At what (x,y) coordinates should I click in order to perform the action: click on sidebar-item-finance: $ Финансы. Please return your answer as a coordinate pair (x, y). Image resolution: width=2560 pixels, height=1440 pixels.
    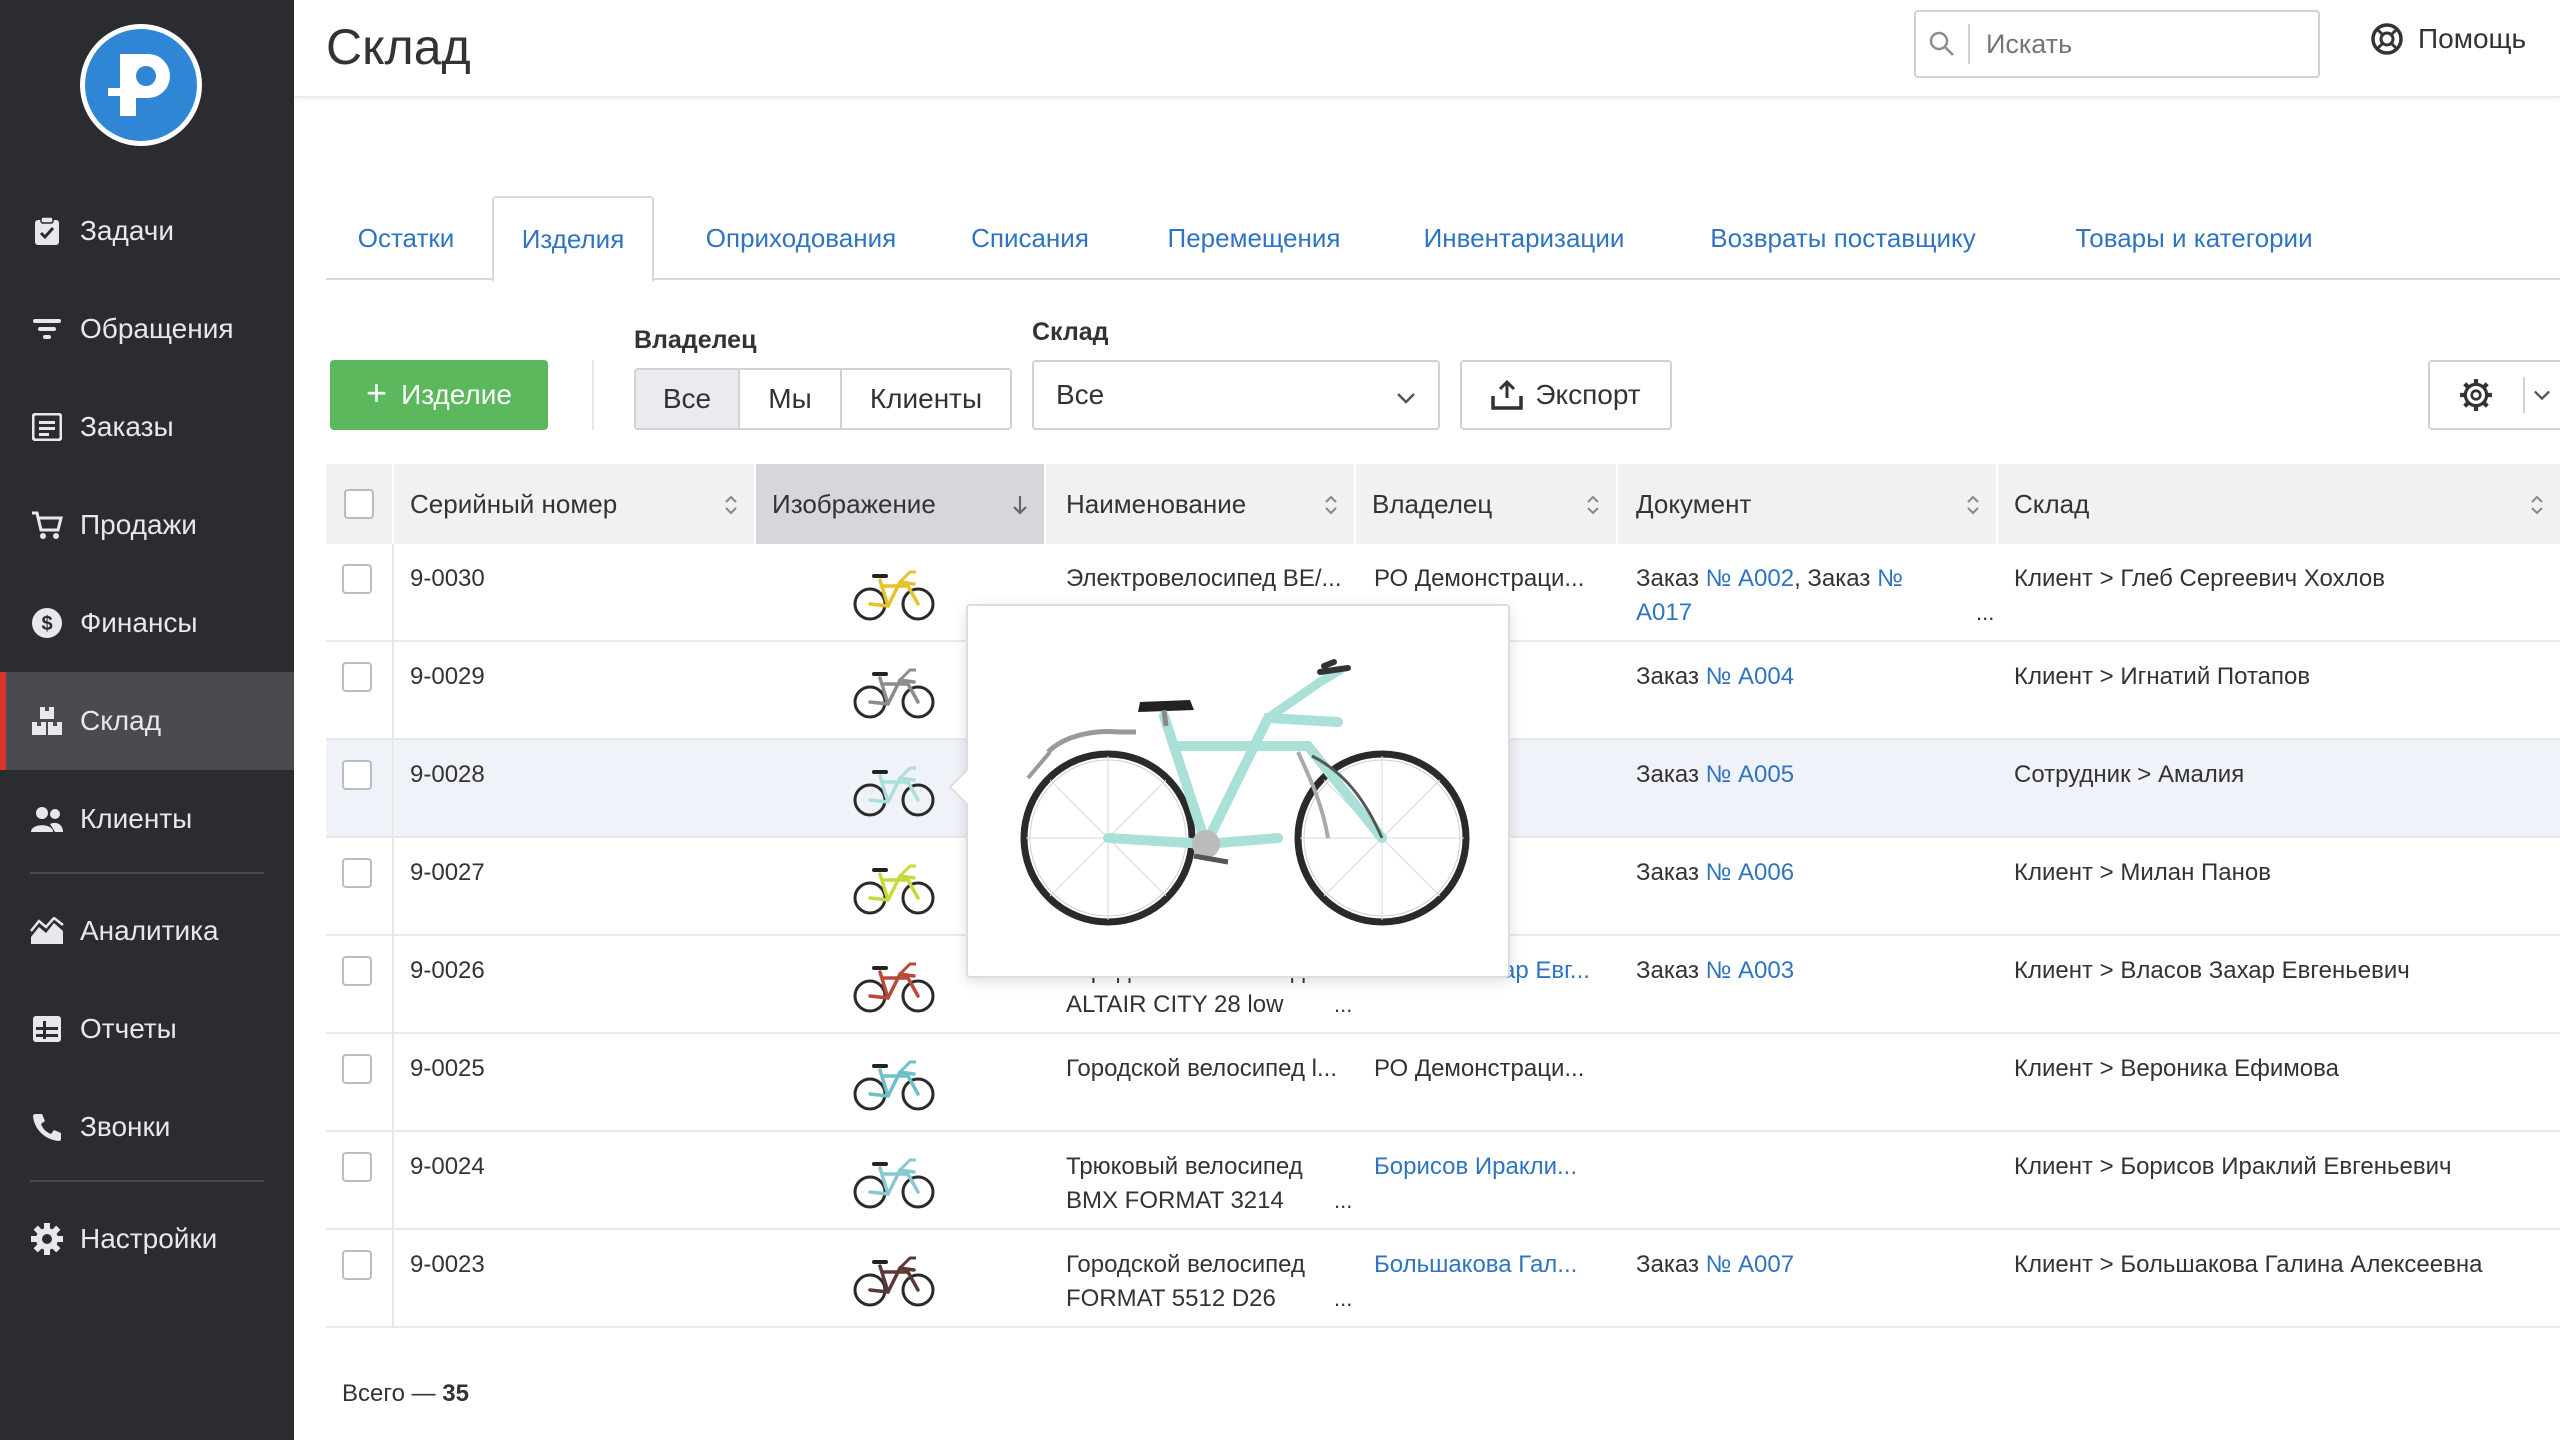
    Looking at the image, I should click on (147, 623).